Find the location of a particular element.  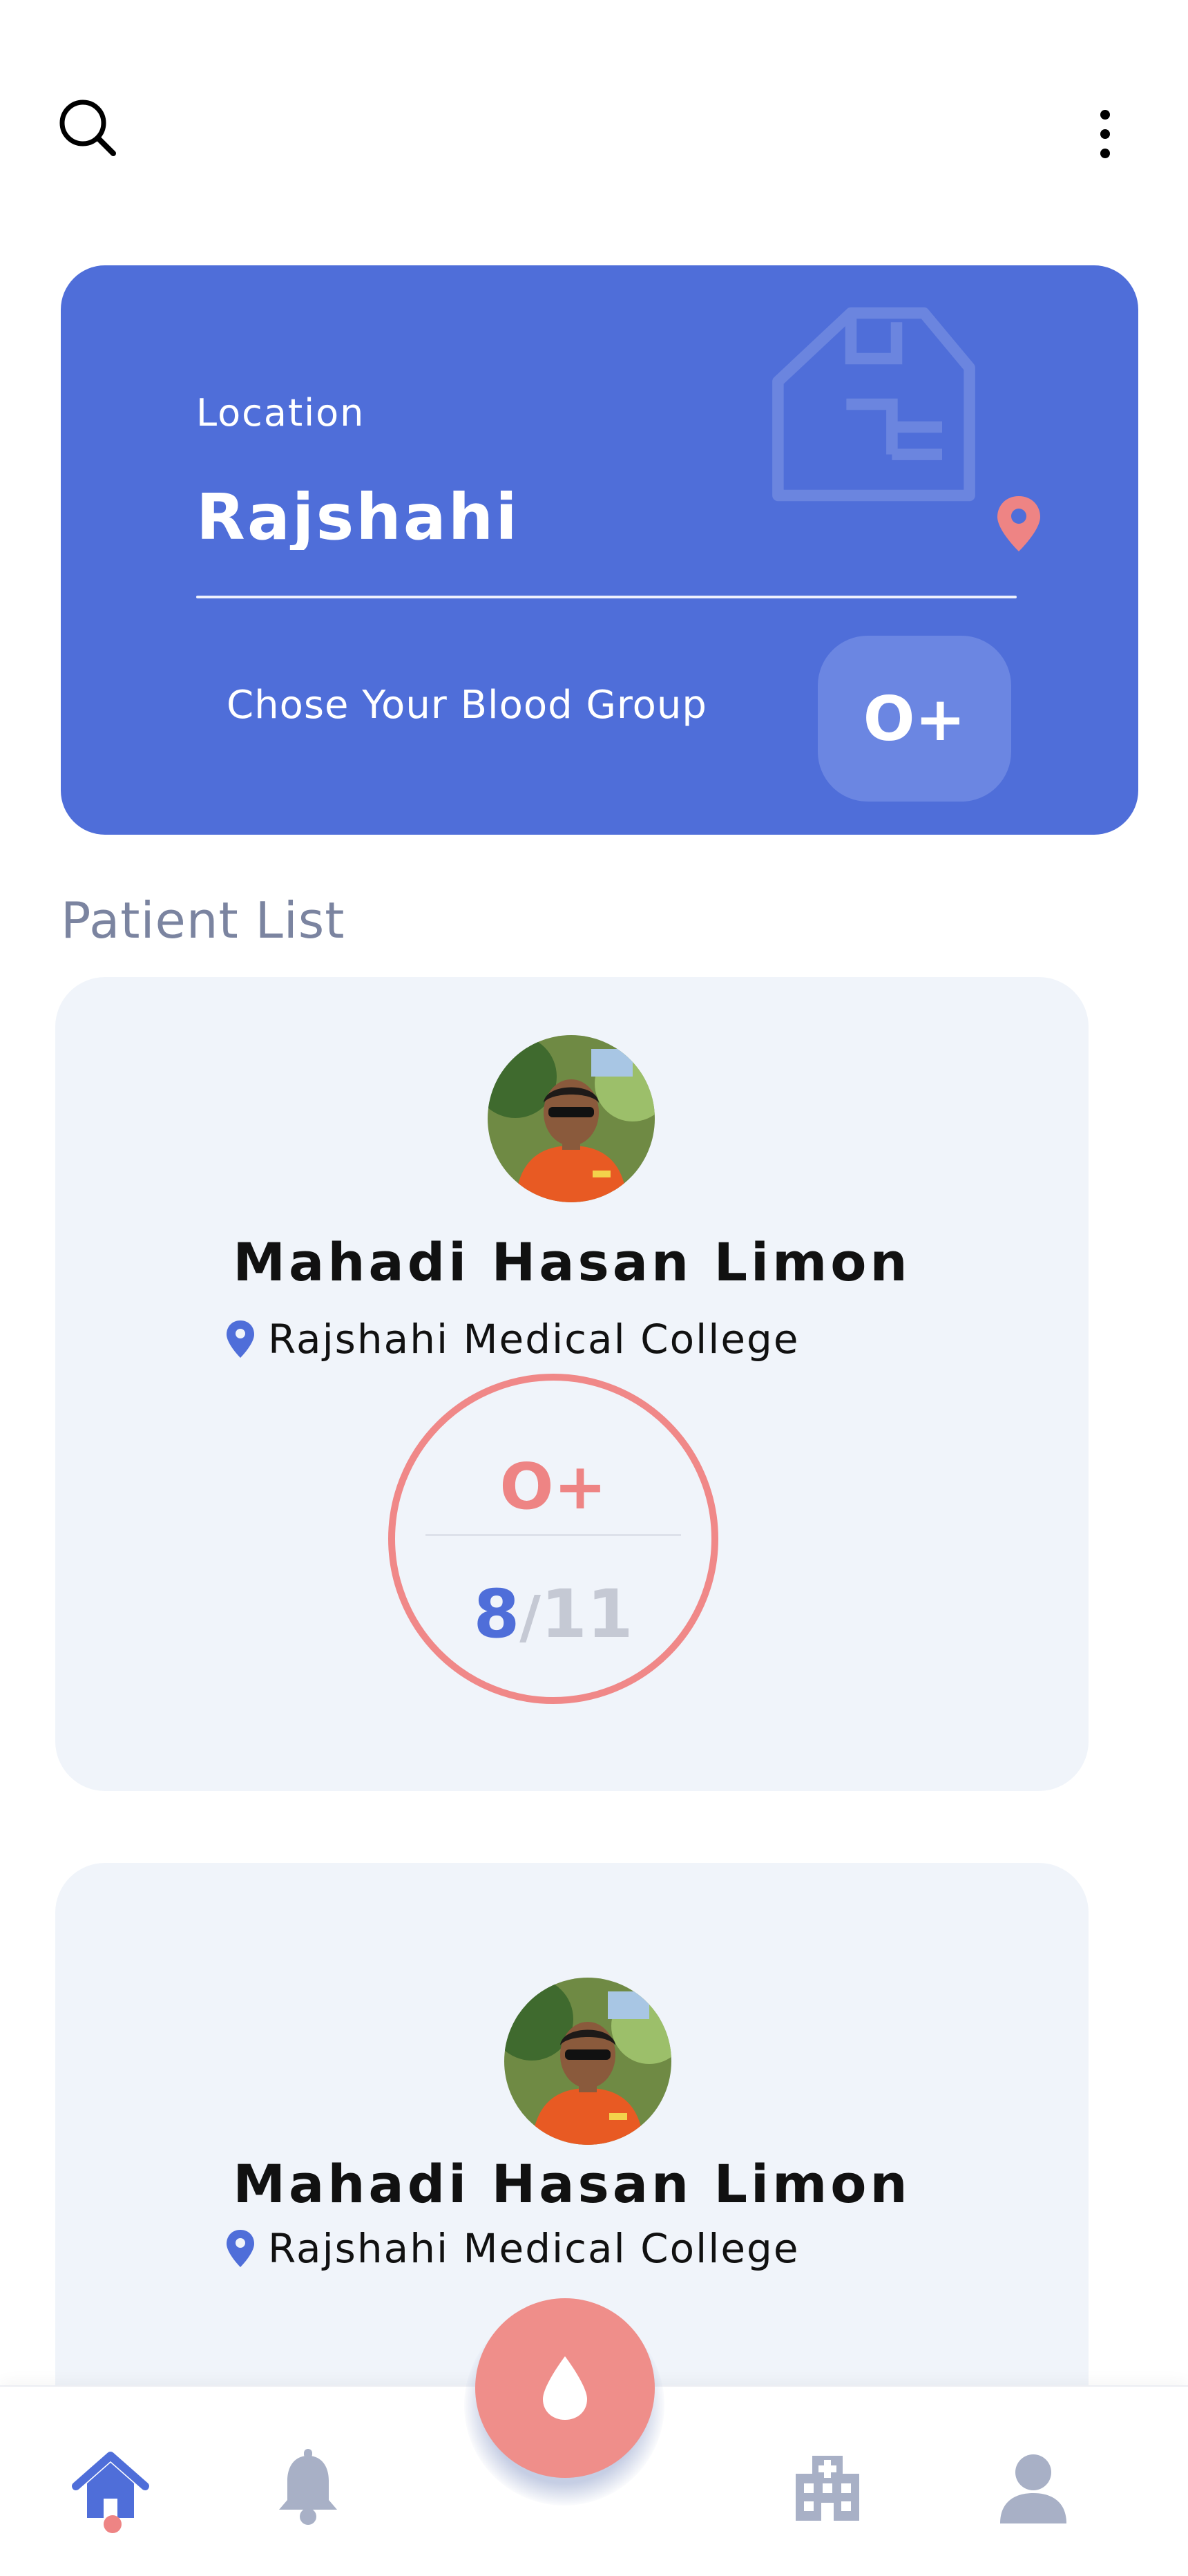

blood-progress-gauge: O+ 8/11 is located at coordinates (553, 1539).